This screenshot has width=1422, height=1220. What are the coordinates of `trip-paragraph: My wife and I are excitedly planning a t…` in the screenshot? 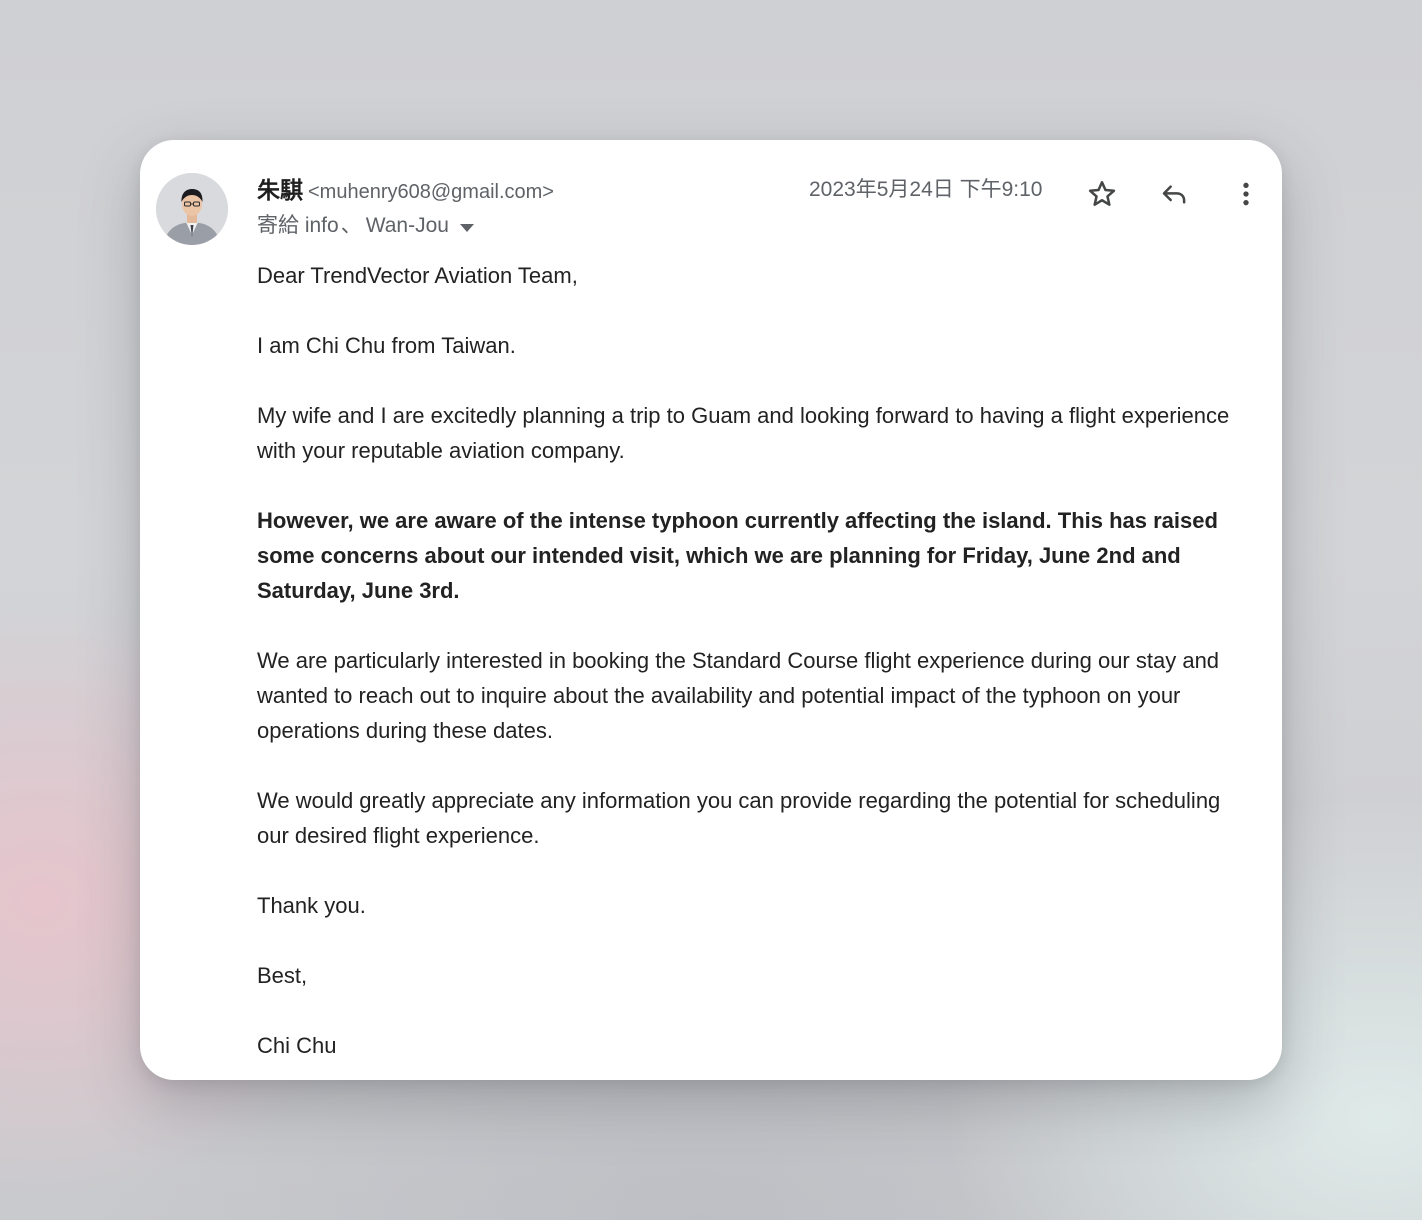 It's located at (743, 433).